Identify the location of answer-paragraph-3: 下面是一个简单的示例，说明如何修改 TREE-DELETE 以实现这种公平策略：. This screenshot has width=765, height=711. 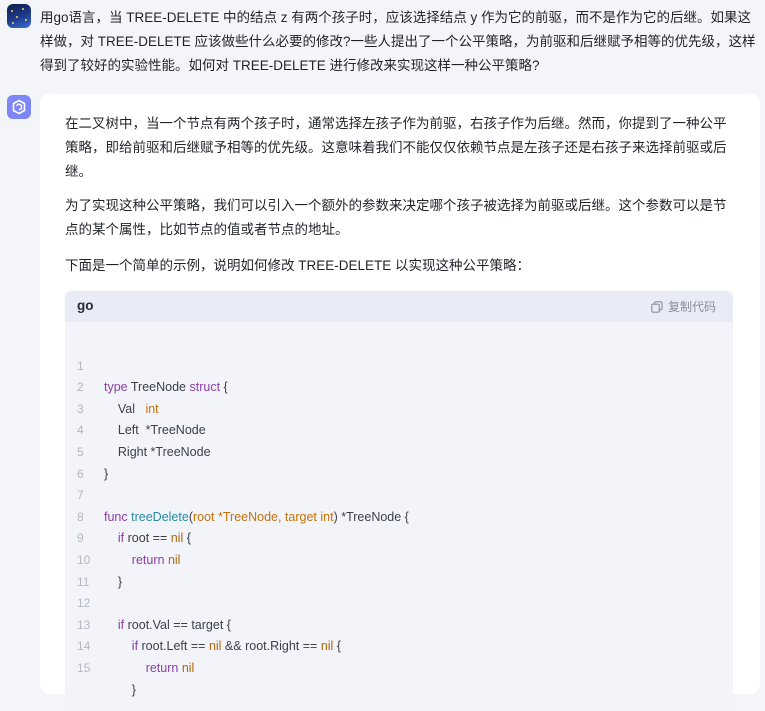
(298, 265).